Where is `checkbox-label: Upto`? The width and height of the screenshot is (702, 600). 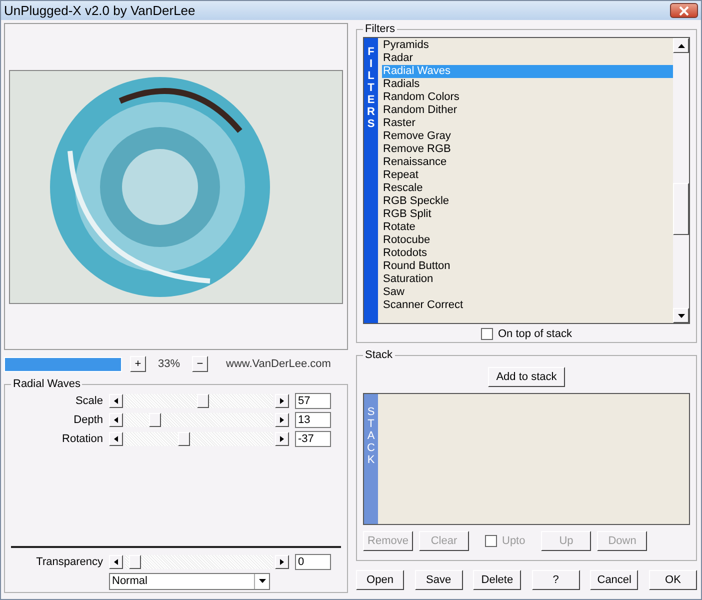
checkbox-label: Upto is located at coordinates (514, 541).